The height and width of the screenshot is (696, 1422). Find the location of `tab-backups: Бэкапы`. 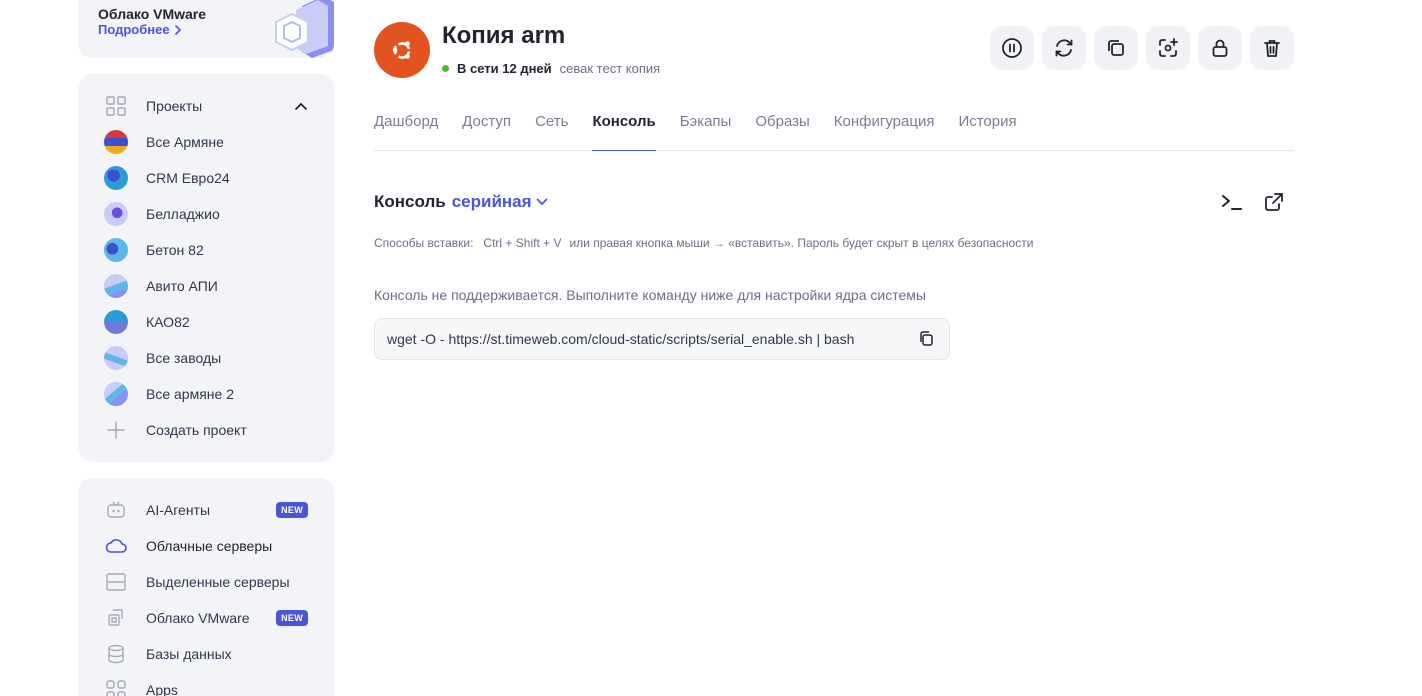

tab-backups: Бэкапы is located at coordinates (706, 129).